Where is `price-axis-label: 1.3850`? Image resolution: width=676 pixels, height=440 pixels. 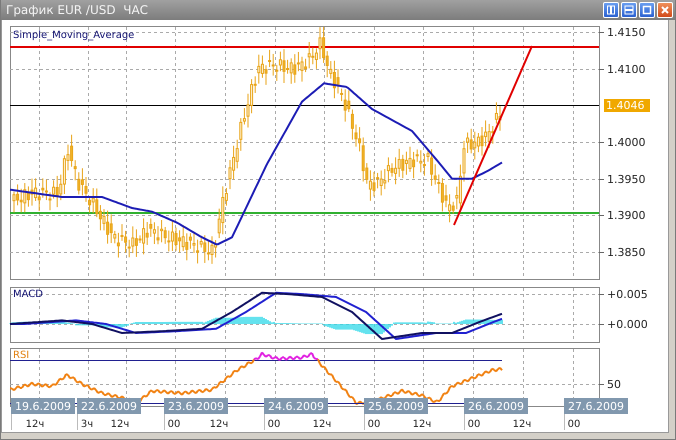
price-axis-label: 1.3850 is located at coordinates (626, 252).